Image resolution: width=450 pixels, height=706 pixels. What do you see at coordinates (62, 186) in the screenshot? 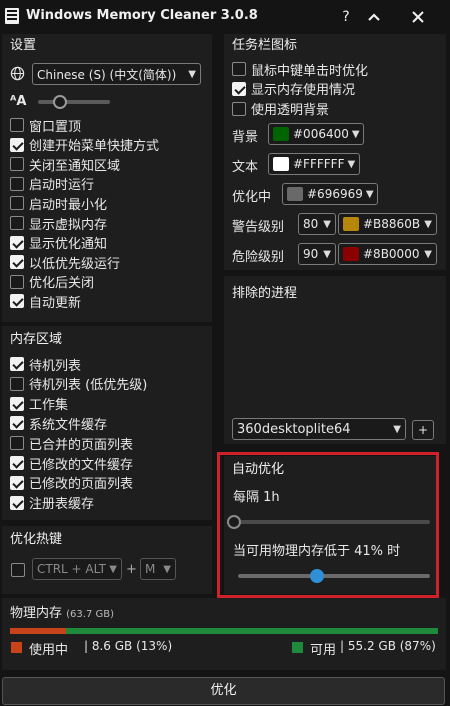
I see `settings-option-label: 启动时运行` at bounding box center [62, 186].